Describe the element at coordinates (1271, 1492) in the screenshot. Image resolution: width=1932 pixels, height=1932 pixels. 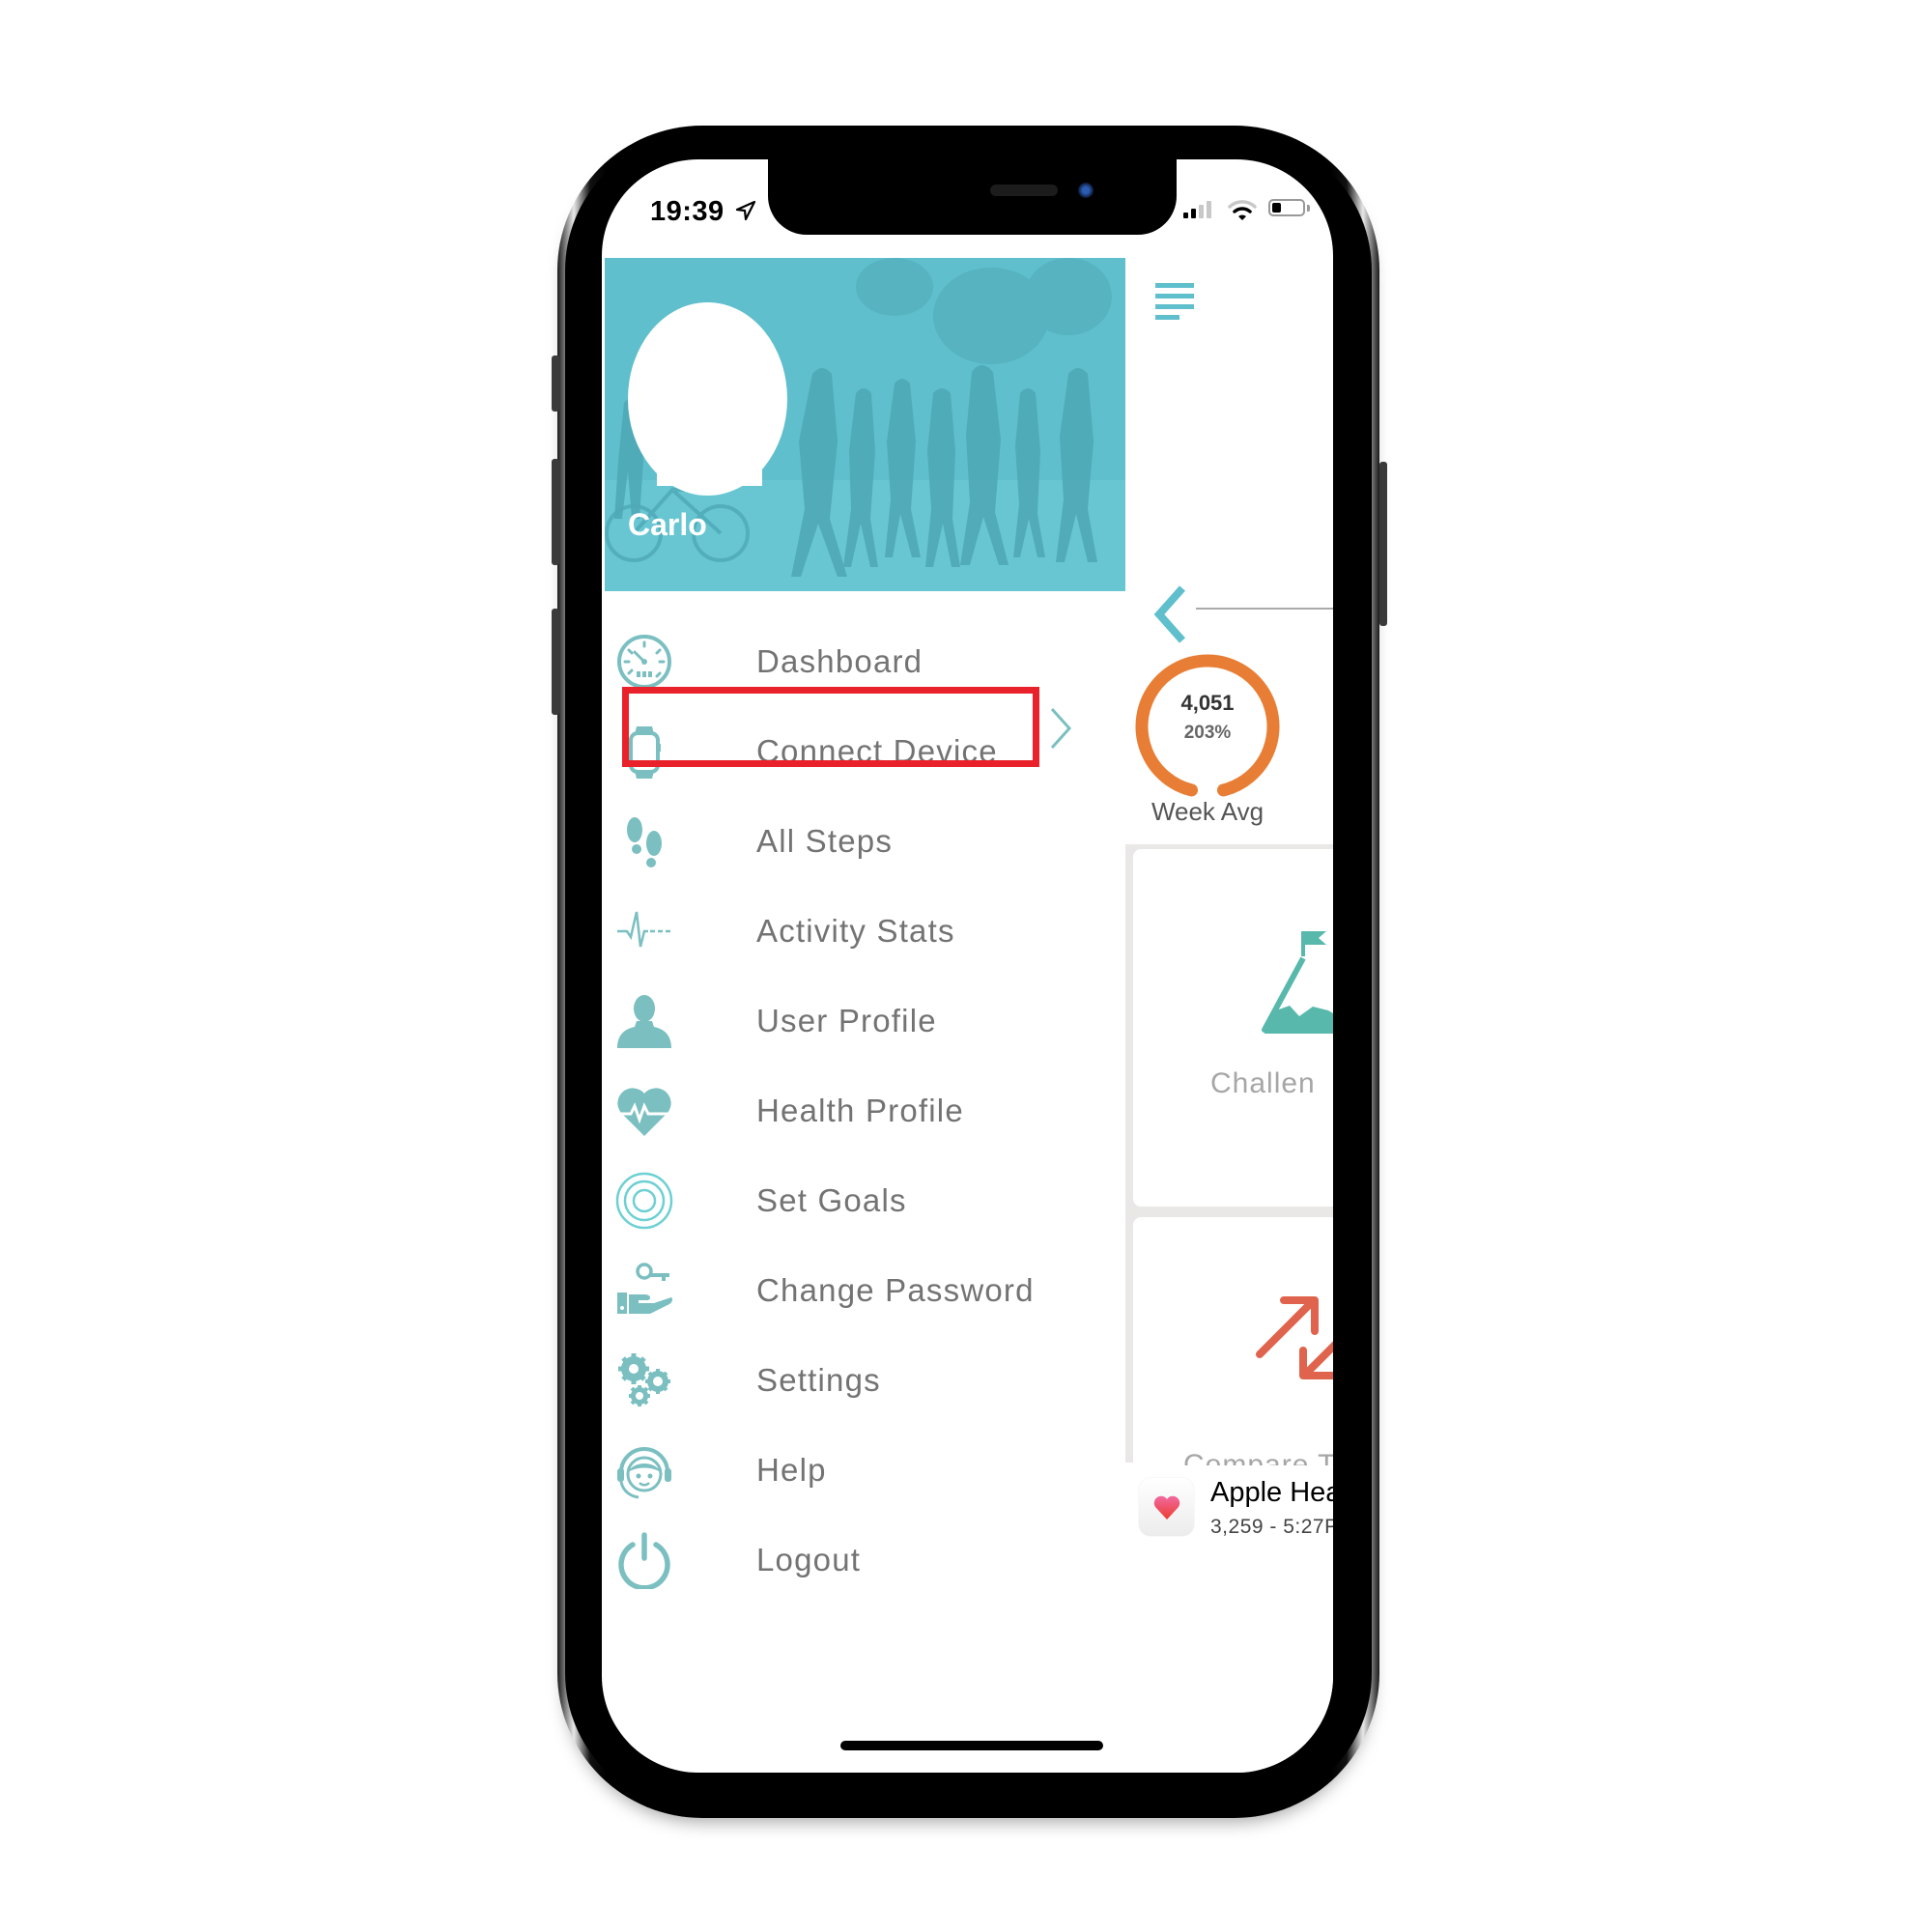
I see `apple-health-title: Apple Heal` at that location.